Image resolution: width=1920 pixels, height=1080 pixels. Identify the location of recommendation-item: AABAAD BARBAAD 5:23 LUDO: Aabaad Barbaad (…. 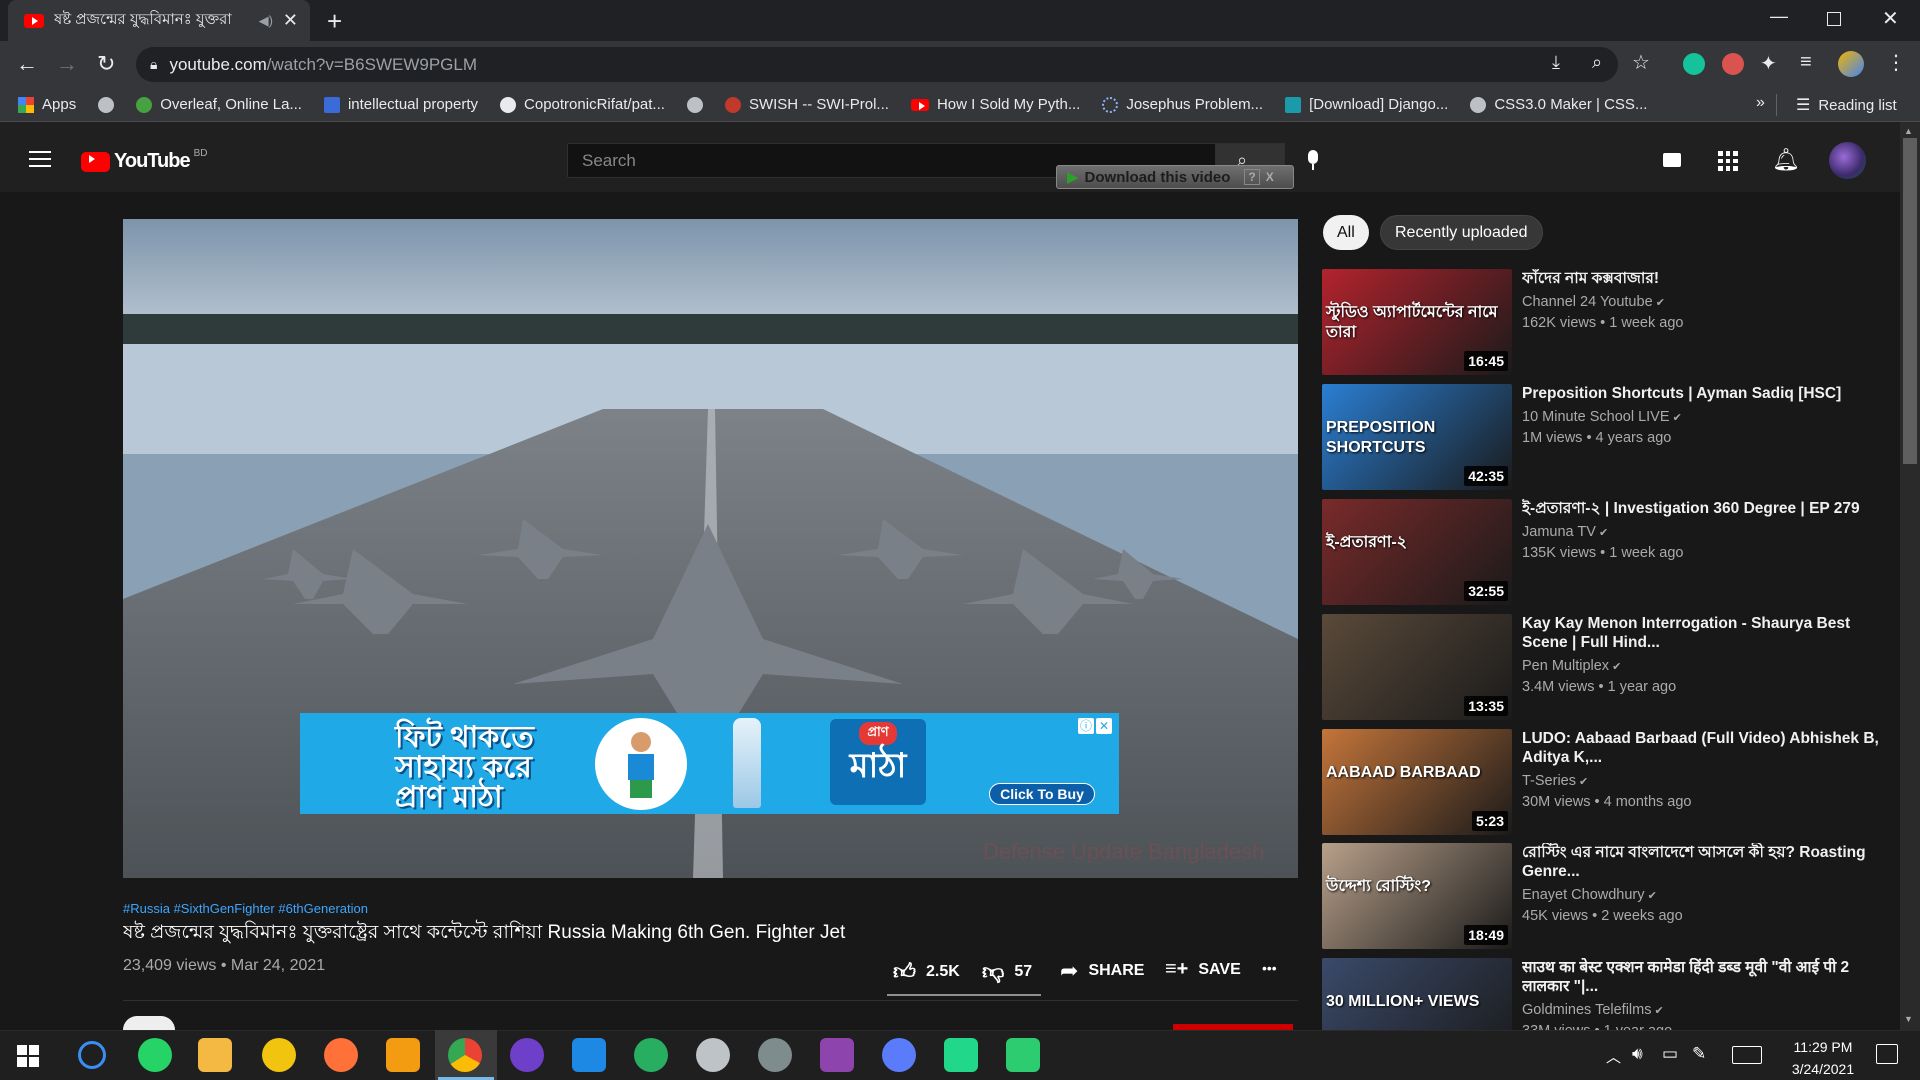
(1602, 782).